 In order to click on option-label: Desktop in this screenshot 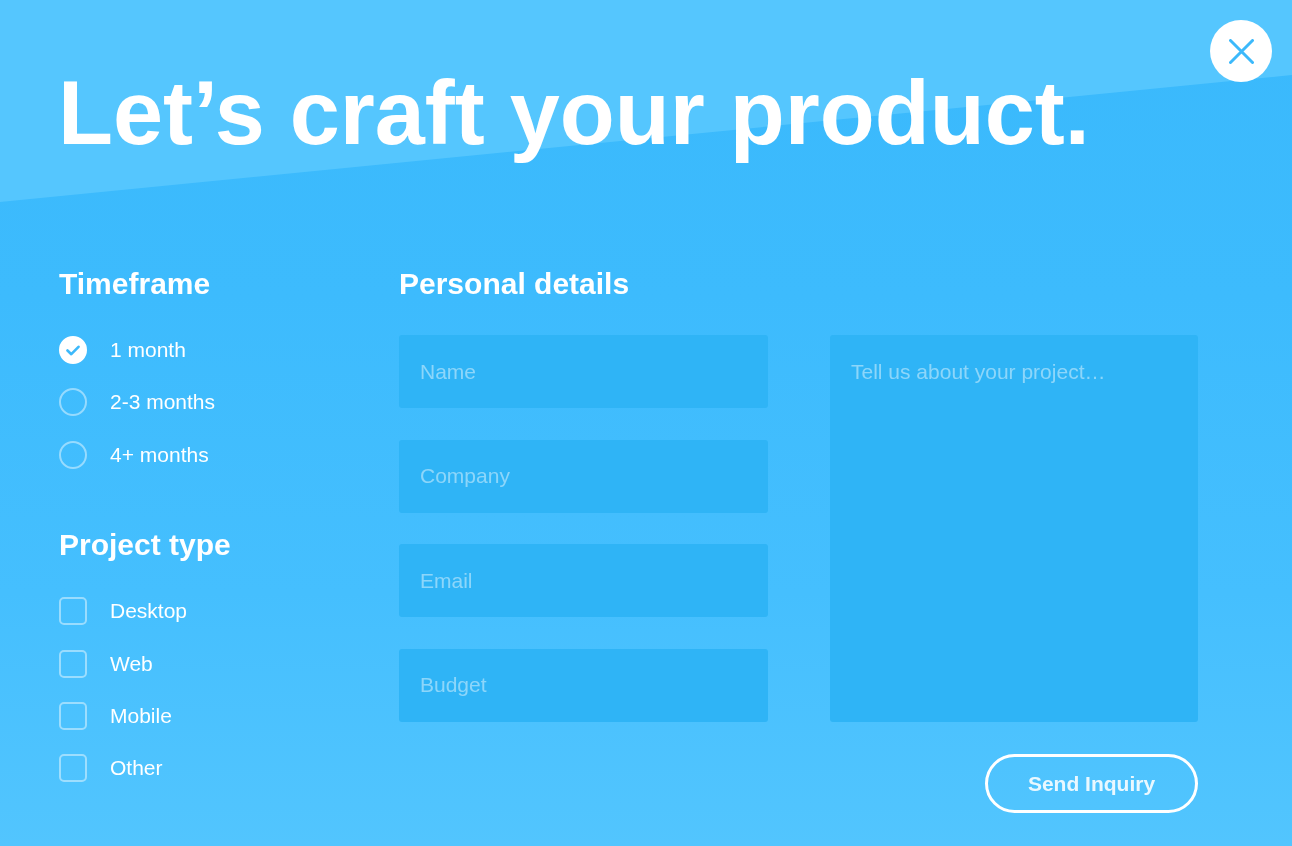, I will do `click(149, 611)`.